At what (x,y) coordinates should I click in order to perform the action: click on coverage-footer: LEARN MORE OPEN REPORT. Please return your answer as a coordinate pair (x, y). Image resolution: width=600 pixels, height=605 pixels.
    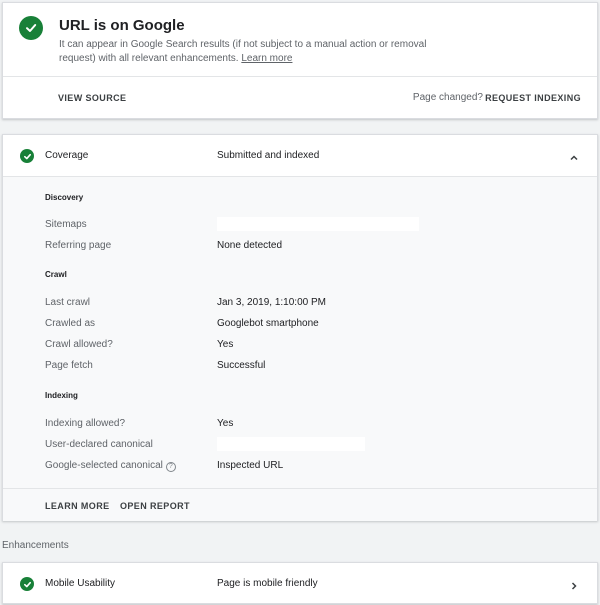
    Looking at the image, I should click on (300, 504).